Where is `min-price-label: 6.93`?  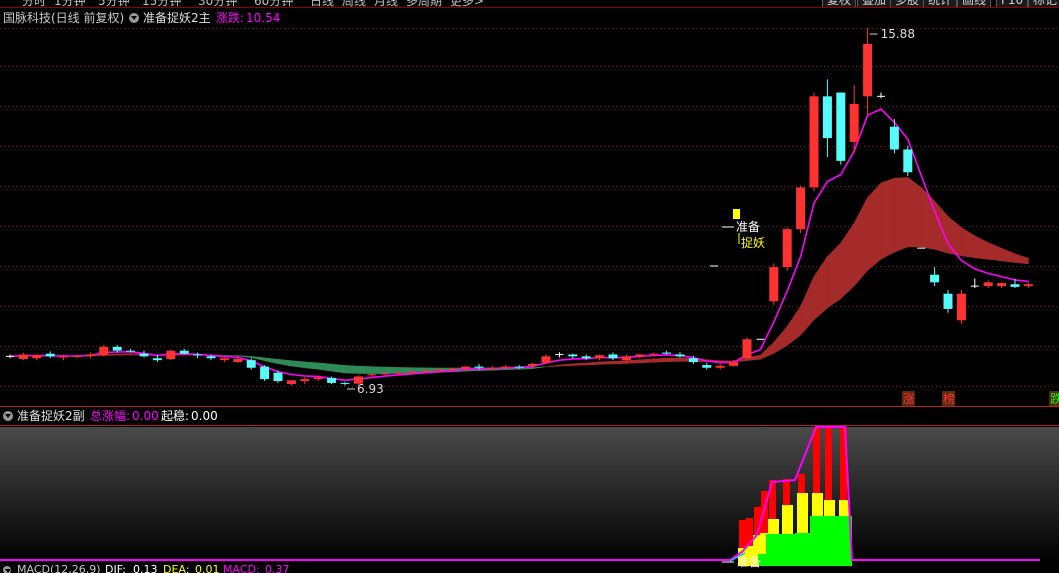 min-price-label: 6.93 is located at coordinates (370, 389).